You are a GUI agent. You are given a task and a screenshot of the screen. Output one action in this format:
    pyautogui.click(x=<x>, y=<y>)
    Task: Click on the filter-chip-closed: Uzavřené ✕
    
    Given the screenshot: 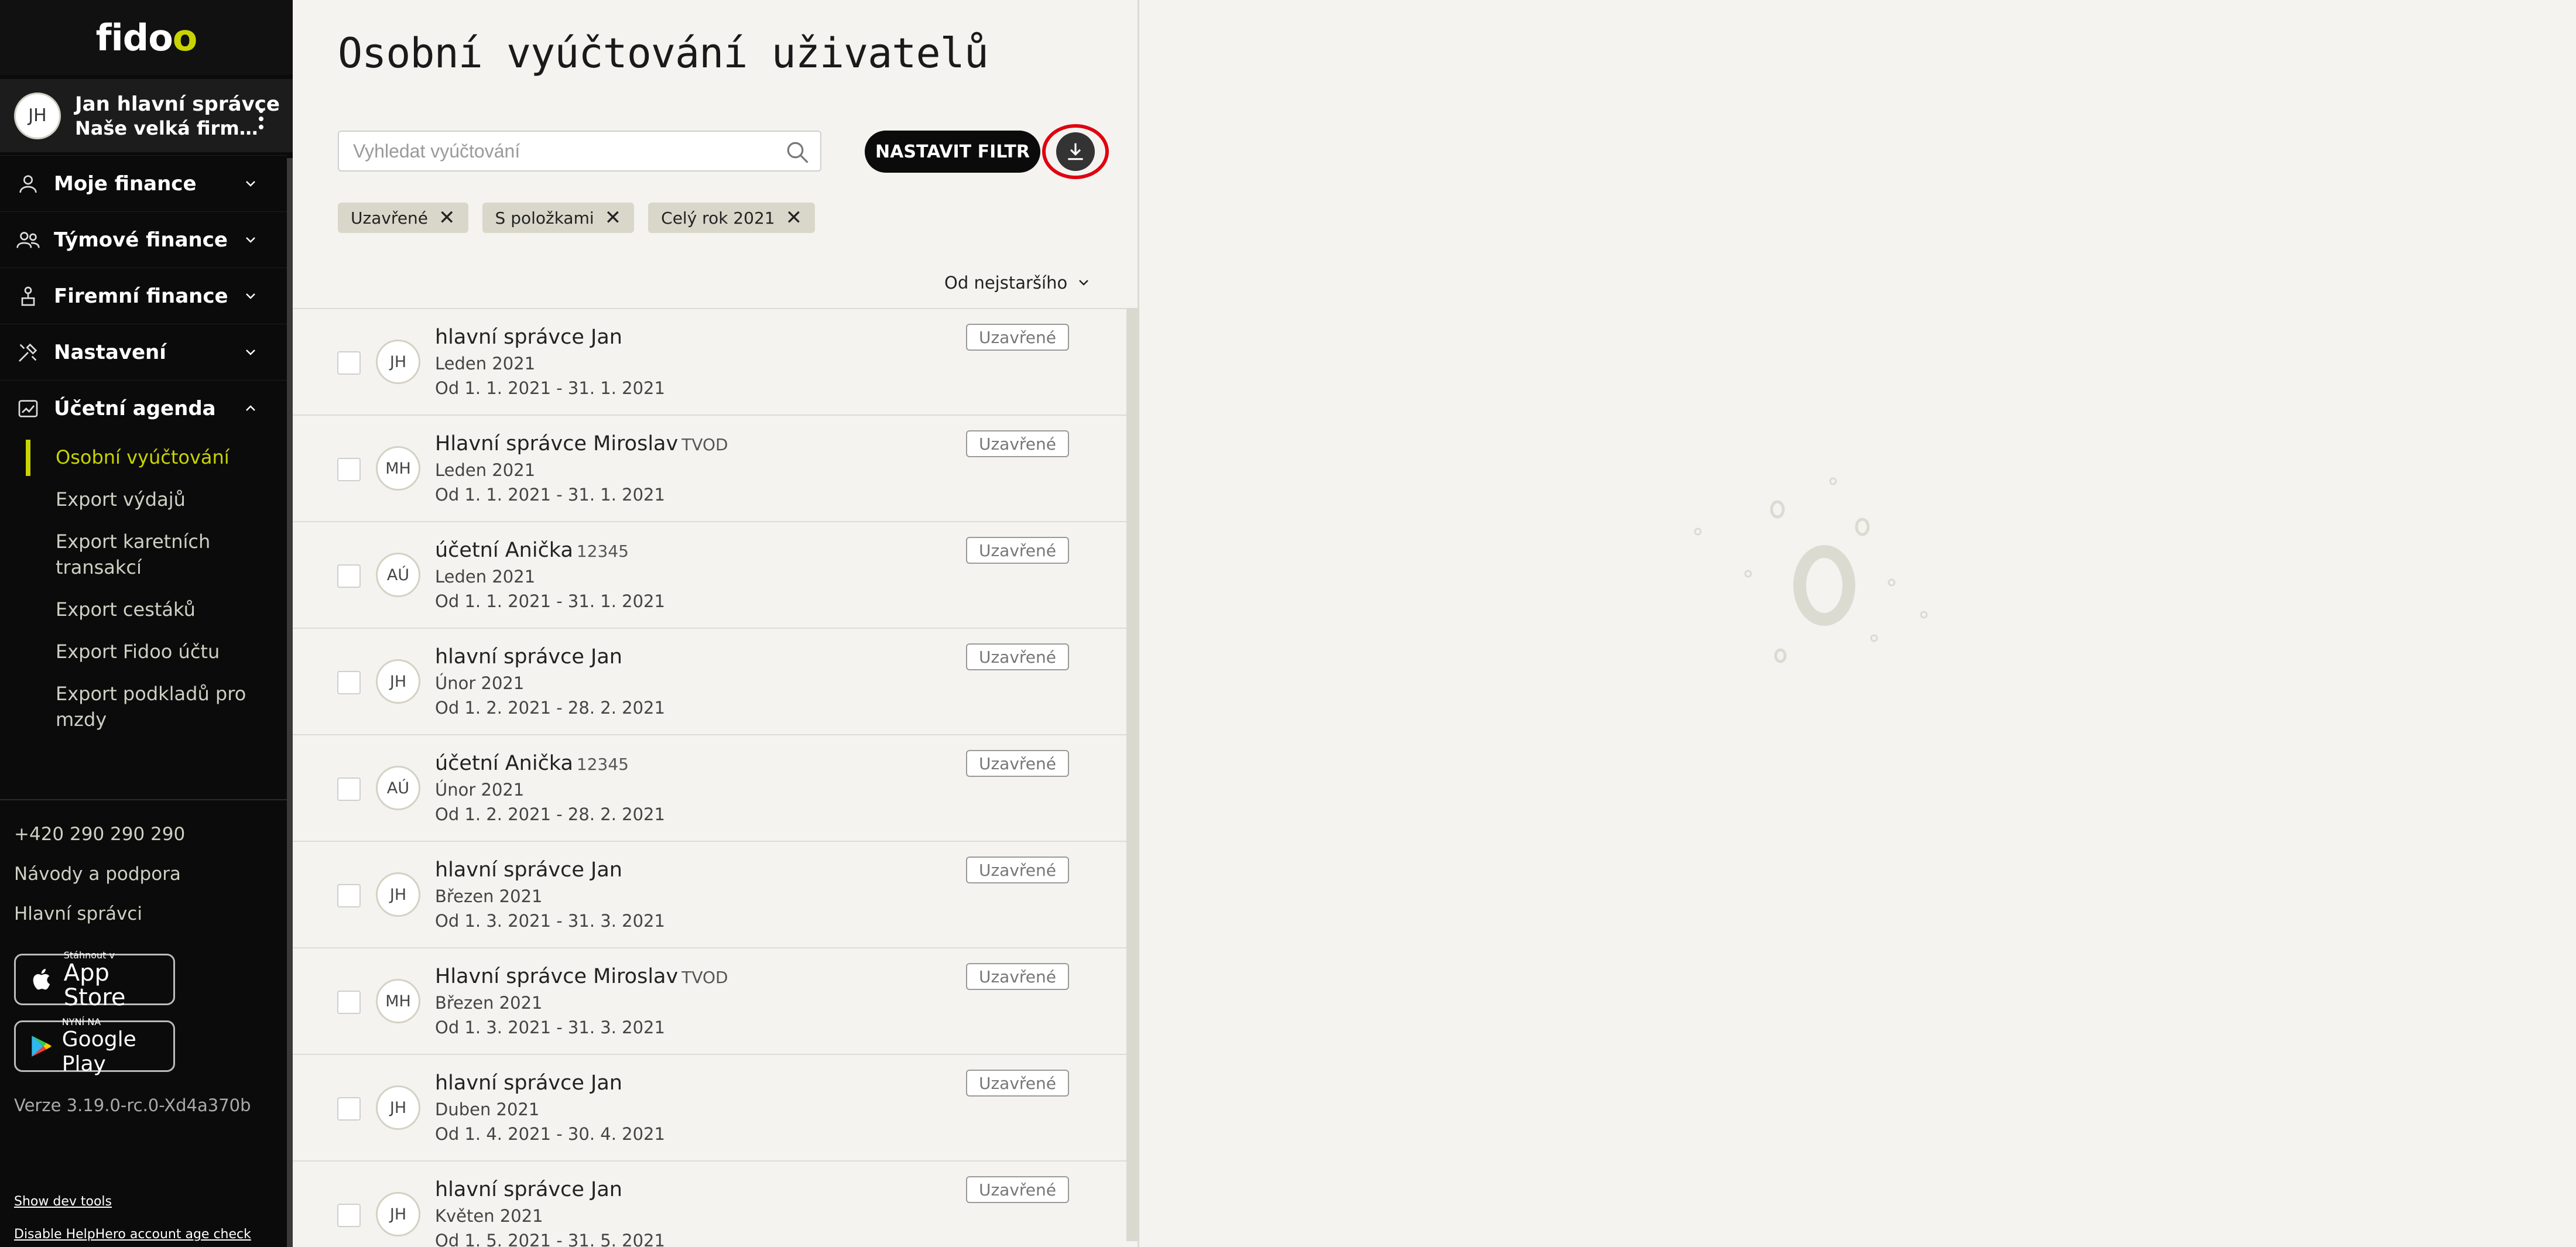 What is the action you would take?
    pyautogui.click(x=403, y=218)
    